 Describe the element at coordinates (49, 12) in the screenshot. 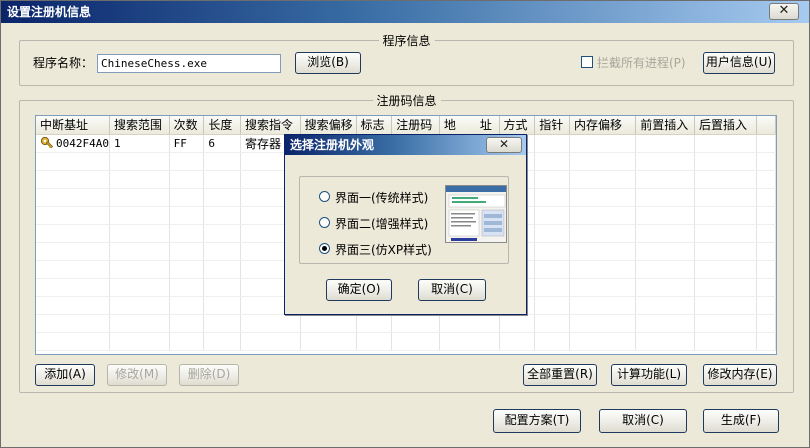

I see `window-title: 设置注册机信息` at that location.